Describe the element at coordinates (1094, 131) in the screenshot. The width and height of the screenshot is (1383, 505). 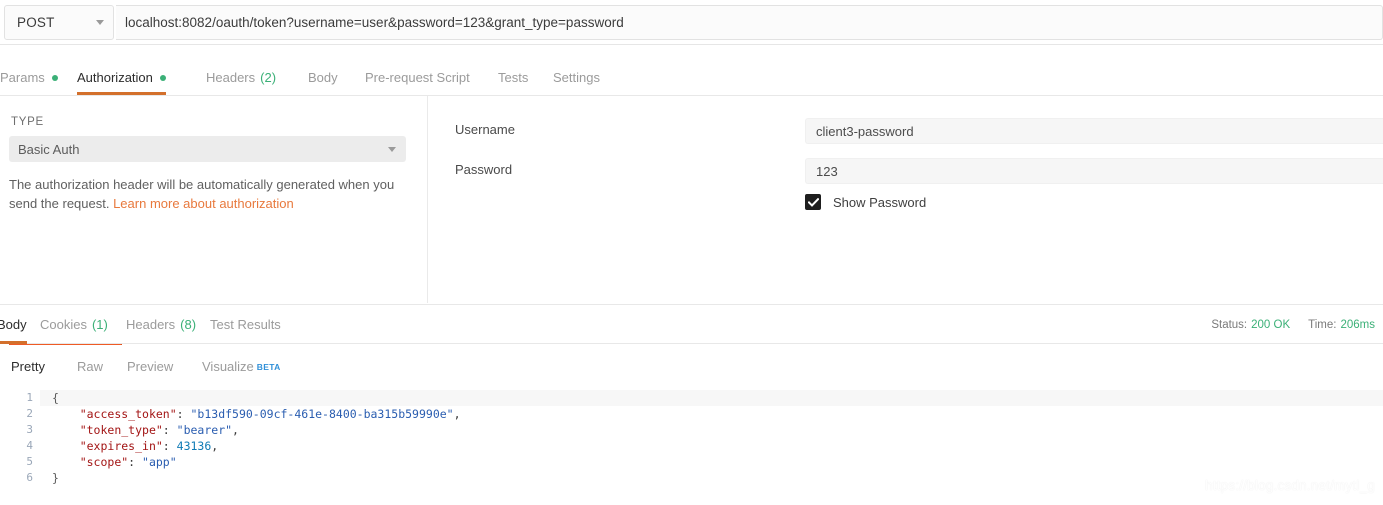
I see `username-input: client3-password` at that location.